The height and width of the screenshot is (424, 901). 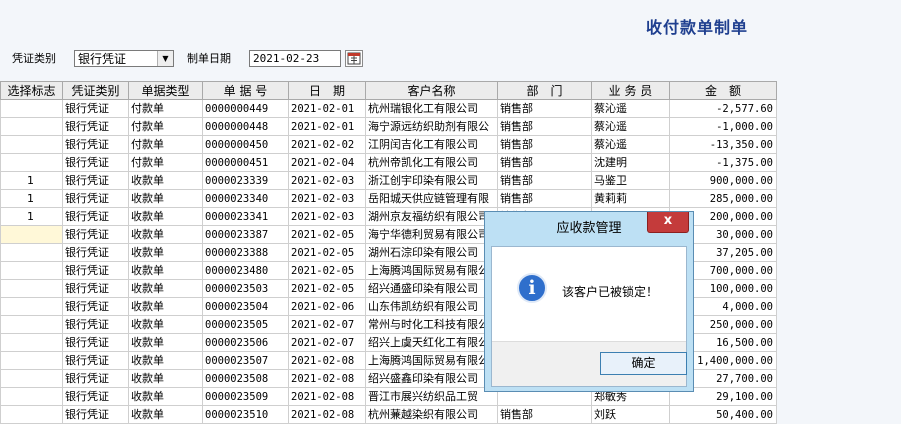 I want to click on column-header: 选择标志, so click(x=31, y=90).